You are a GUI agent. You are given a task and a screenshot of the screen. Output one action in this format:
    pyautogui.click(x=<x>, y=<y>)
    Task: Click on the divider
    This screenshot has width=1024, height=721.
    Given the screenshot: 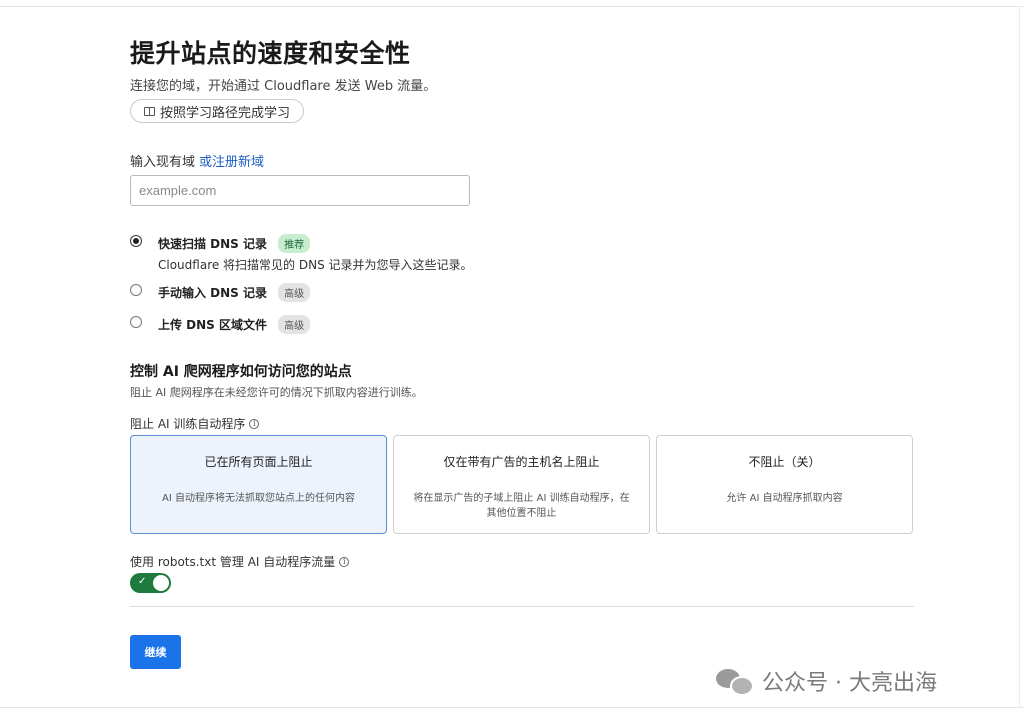 What is the action you would take?
    pyautogui.click(x=522, y=606)
    